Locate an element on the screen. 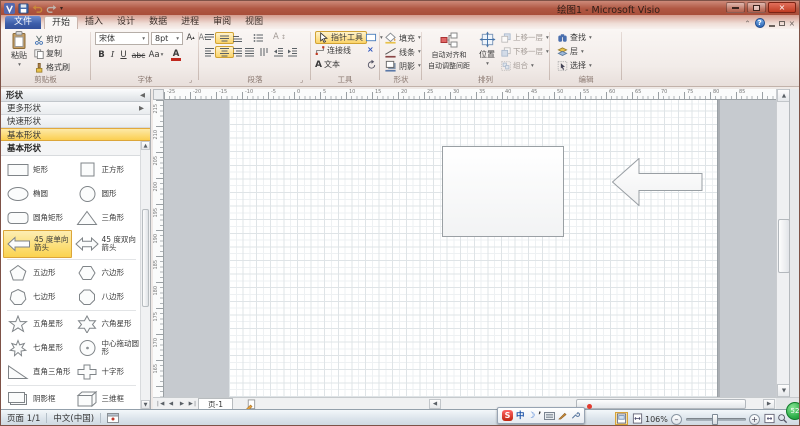 The width and height of the screenshot is (800, 426). tab-design: 设计 is located at coordinates (126, 22).